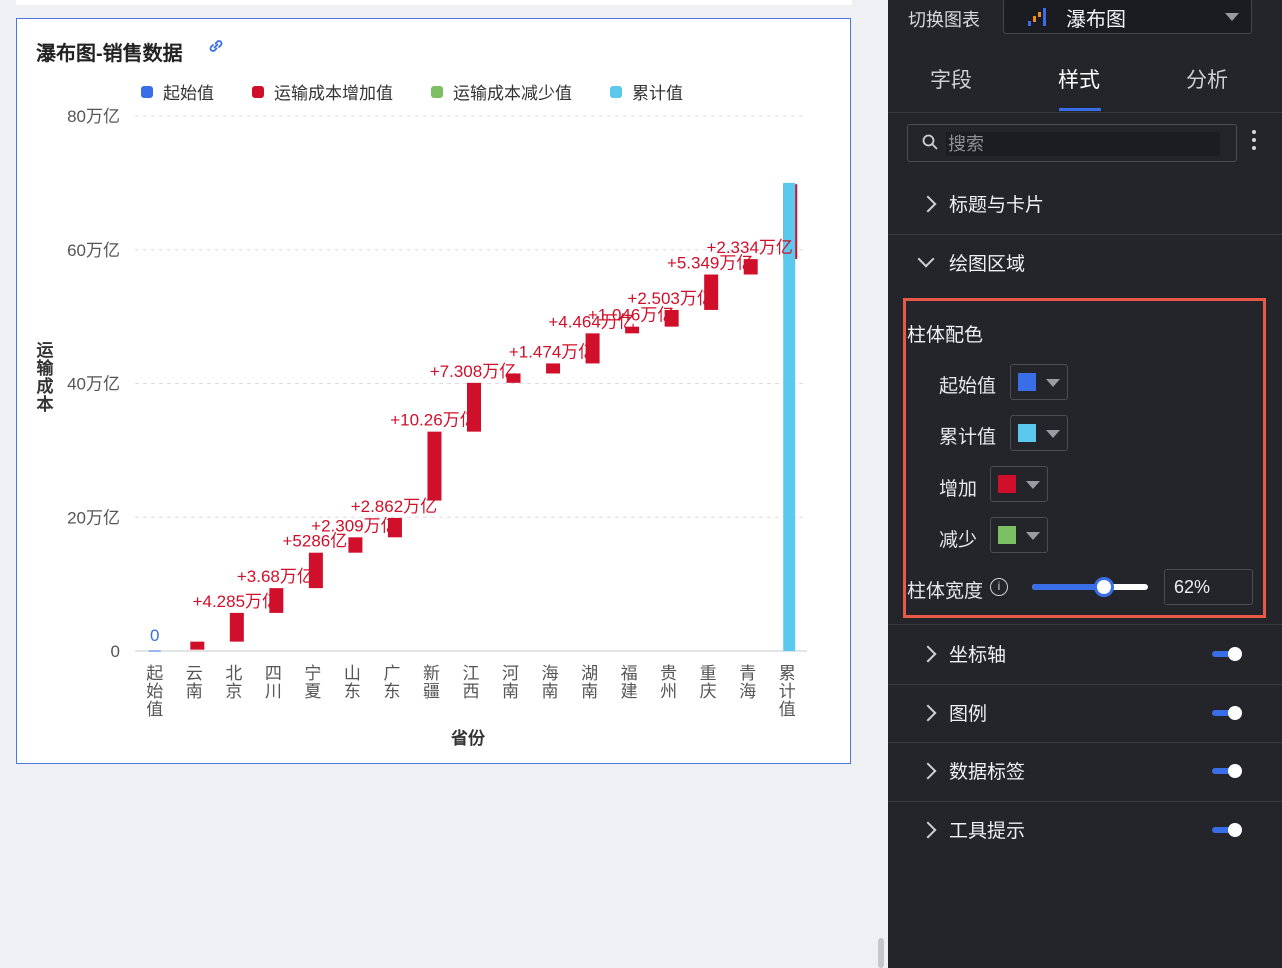 The width and height of the screenshot is (1282, 968). What do you see at coordinates (1085, 655) in the screenshot?
I see `section-axis: 坐标轴` at bounding box center [1085, 655].